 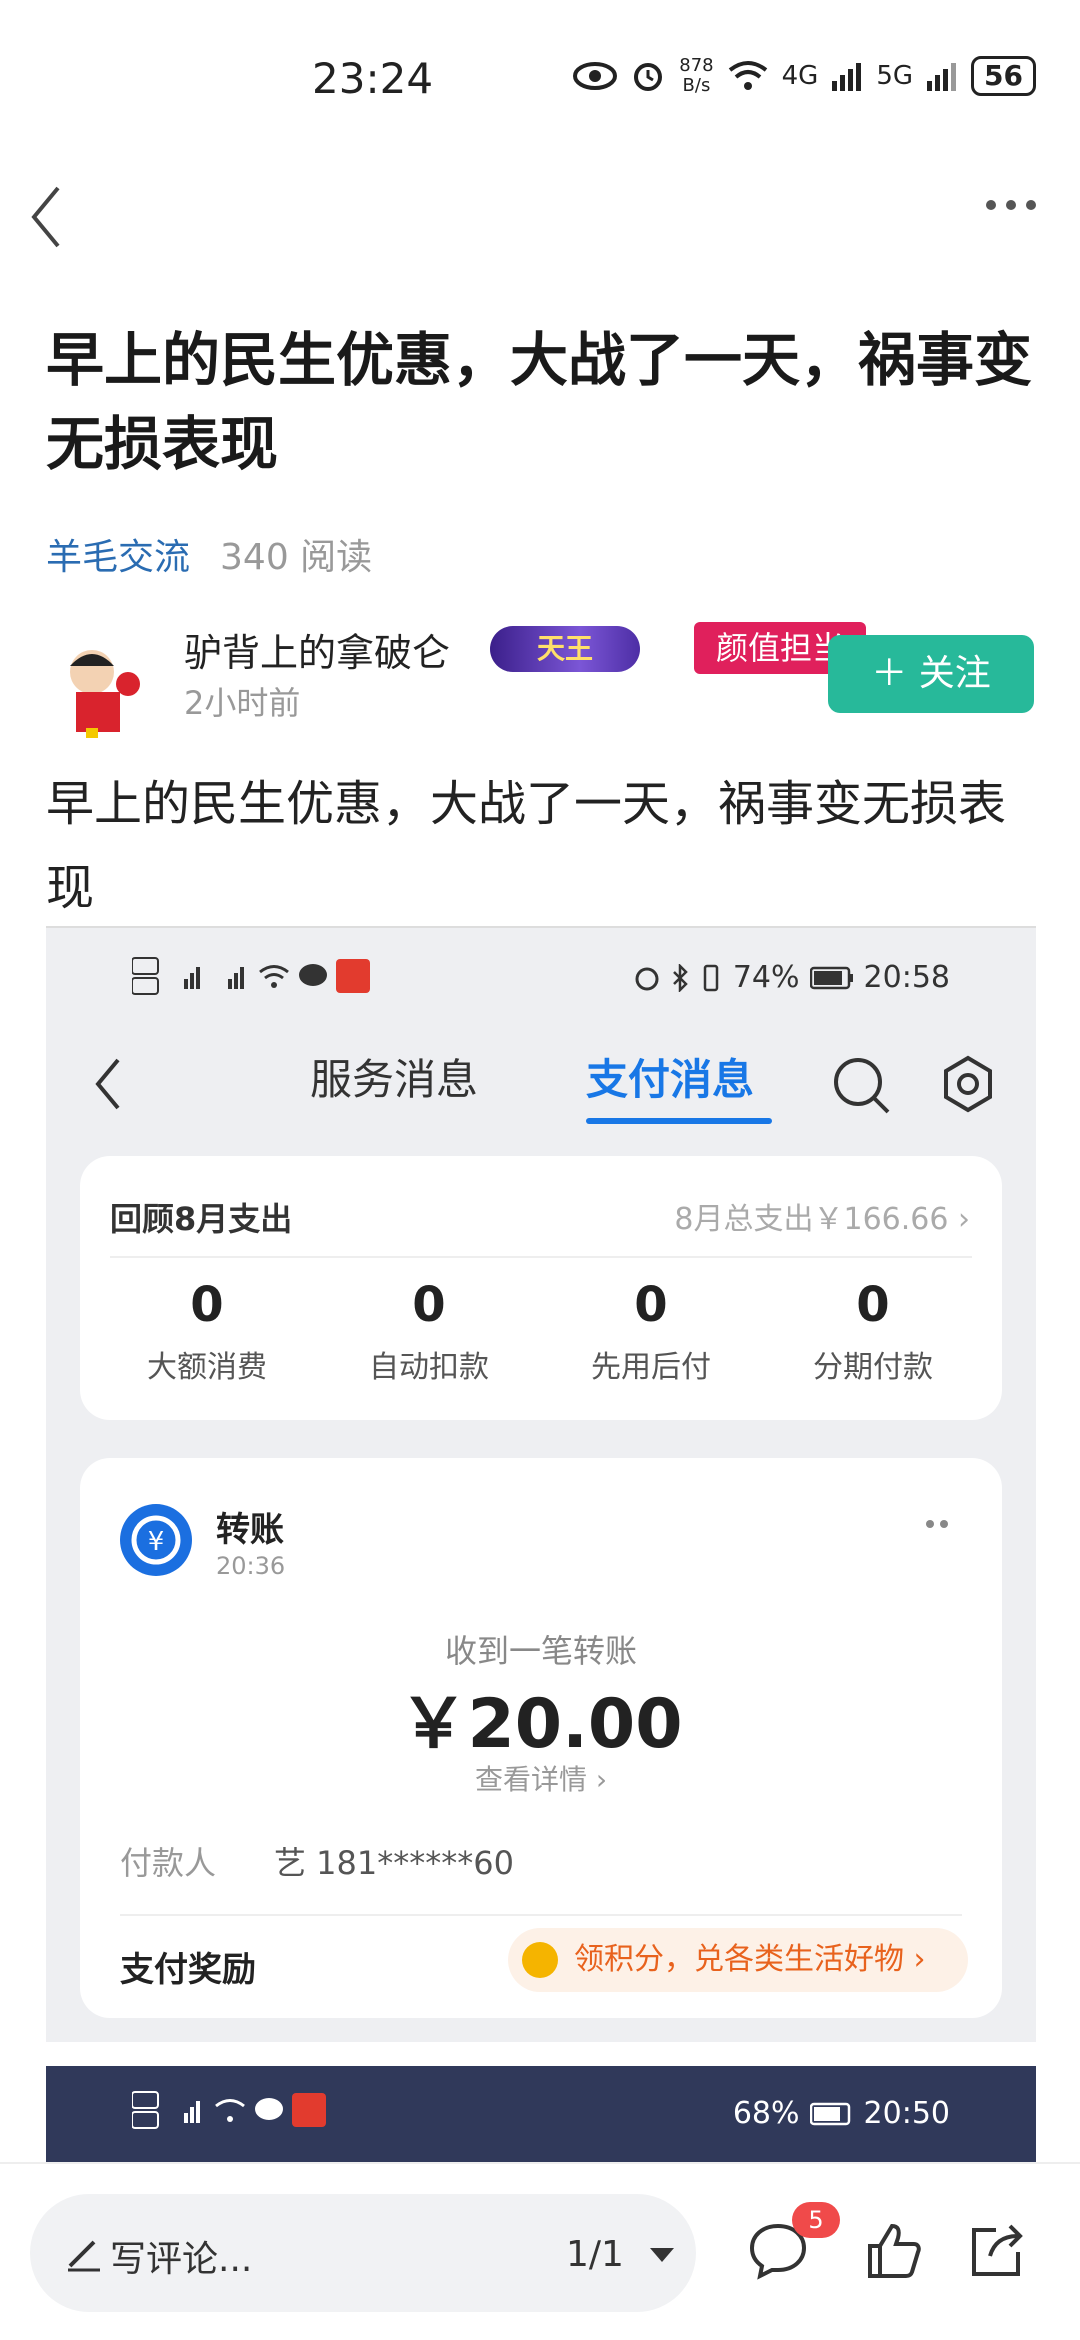 I want to click on transfer-amount: ￥20.00, so click(x=541, y=1724).